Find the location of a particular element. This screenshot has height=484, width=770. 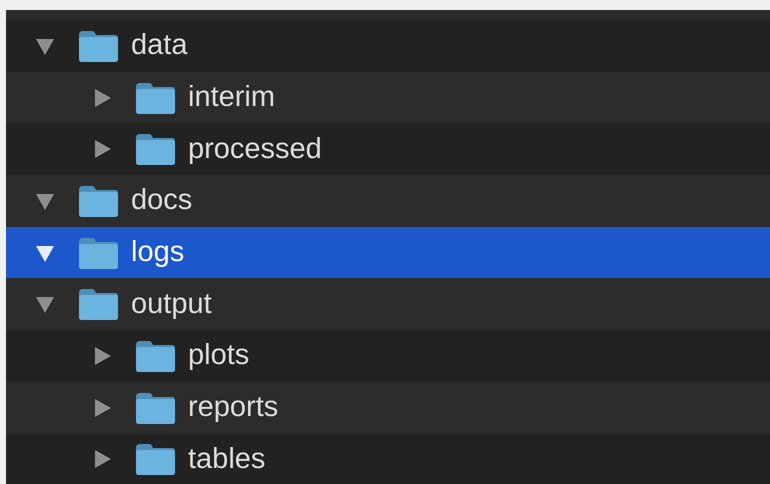

tree-row: docs is located at coordinates (388, 201).